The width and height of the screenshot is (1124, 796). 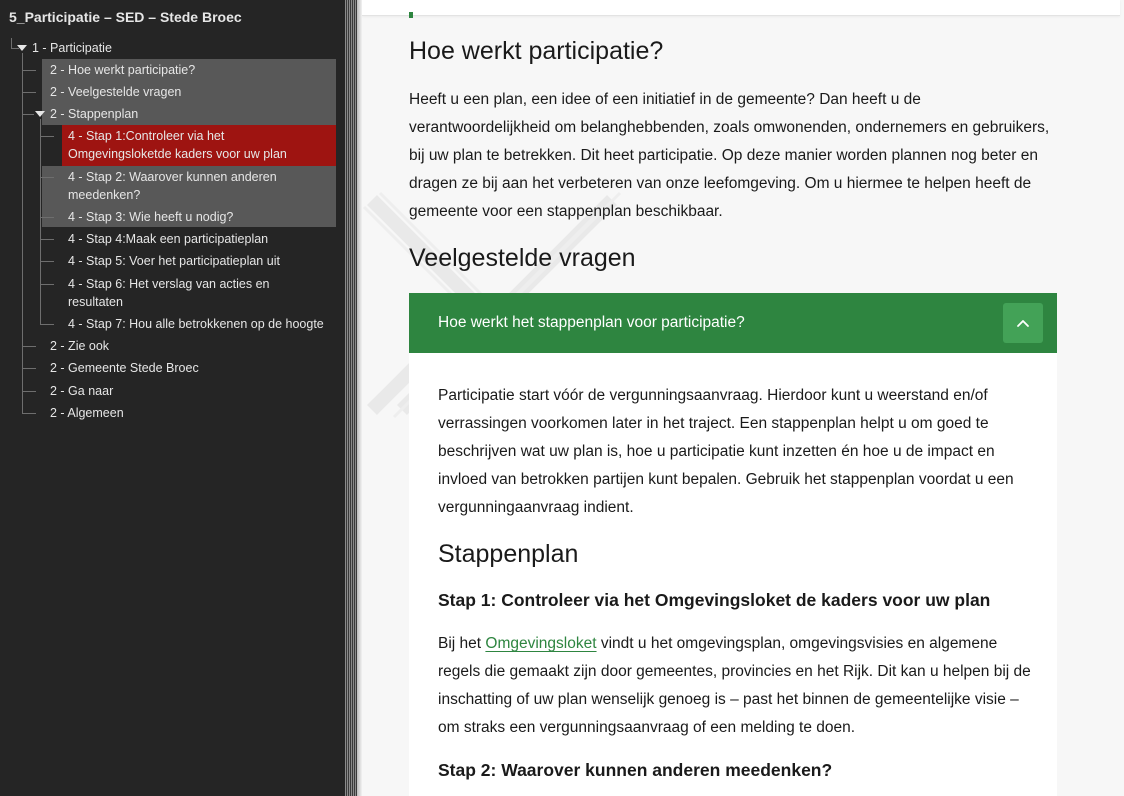 I want to click on tree-item-hoe-werkt-participatie: 2 - Hoe werkt participatie?, so click(x=122, y=70).